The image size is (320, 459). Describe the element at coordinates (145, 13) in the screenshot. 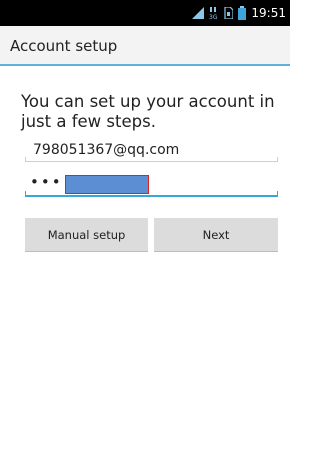

I see `status-bar: 3G 19:51` at that location.